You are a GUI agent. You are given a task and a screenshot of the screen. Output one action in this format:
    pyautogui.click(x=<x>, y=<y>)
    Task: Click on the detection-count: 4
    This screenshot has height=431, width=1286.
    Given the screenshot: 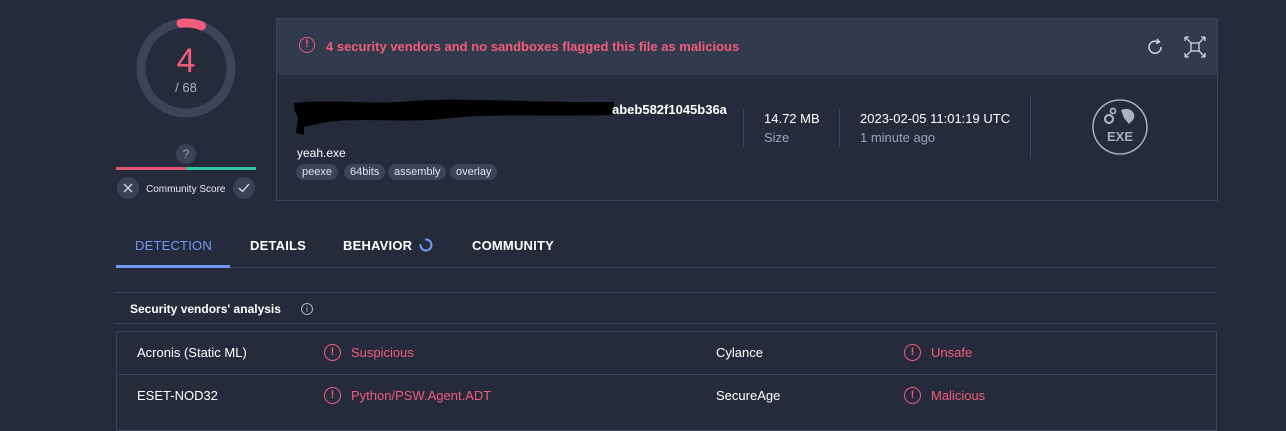 What is the action you would take?
    pyautogui.click(x=186, y=61)
    